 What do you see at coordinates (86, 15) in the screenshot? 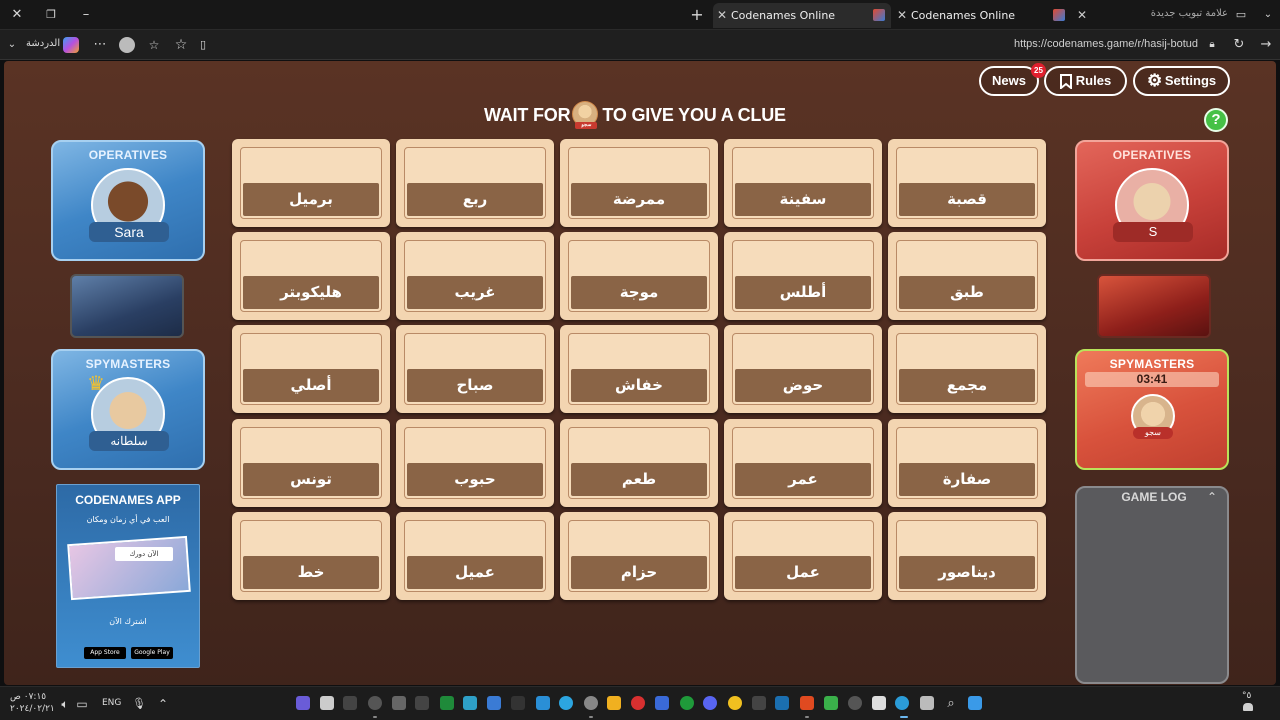
I see `minimize-icon: –` at bounding box center [86, 15].